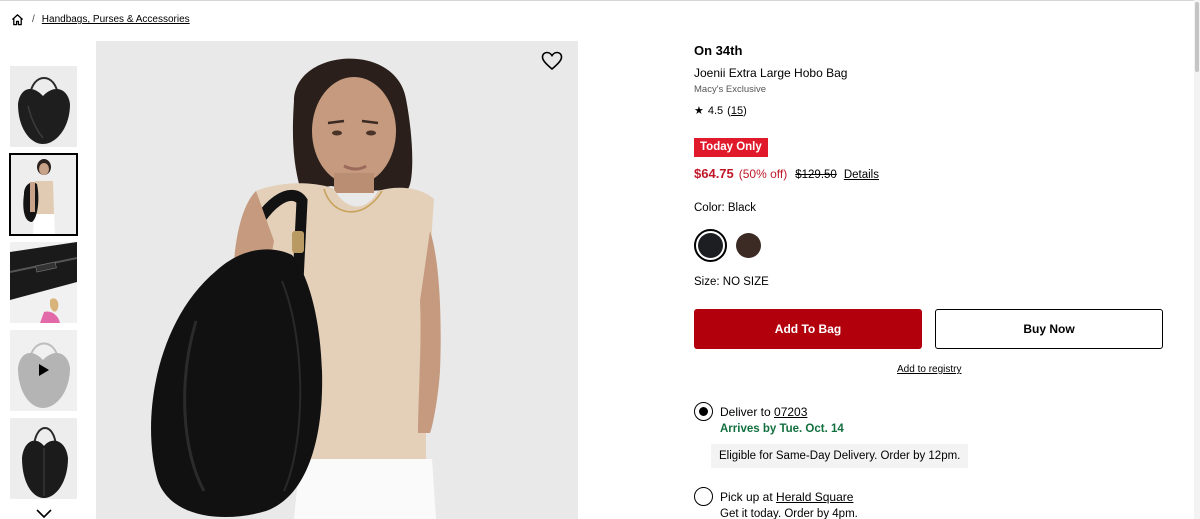 The width and height of the screenshot is (1200, 519). Describe the element at coordinates (730, 89) in the screenshot. I see `exclusive-tag: Macy's Exclusive` at that location.